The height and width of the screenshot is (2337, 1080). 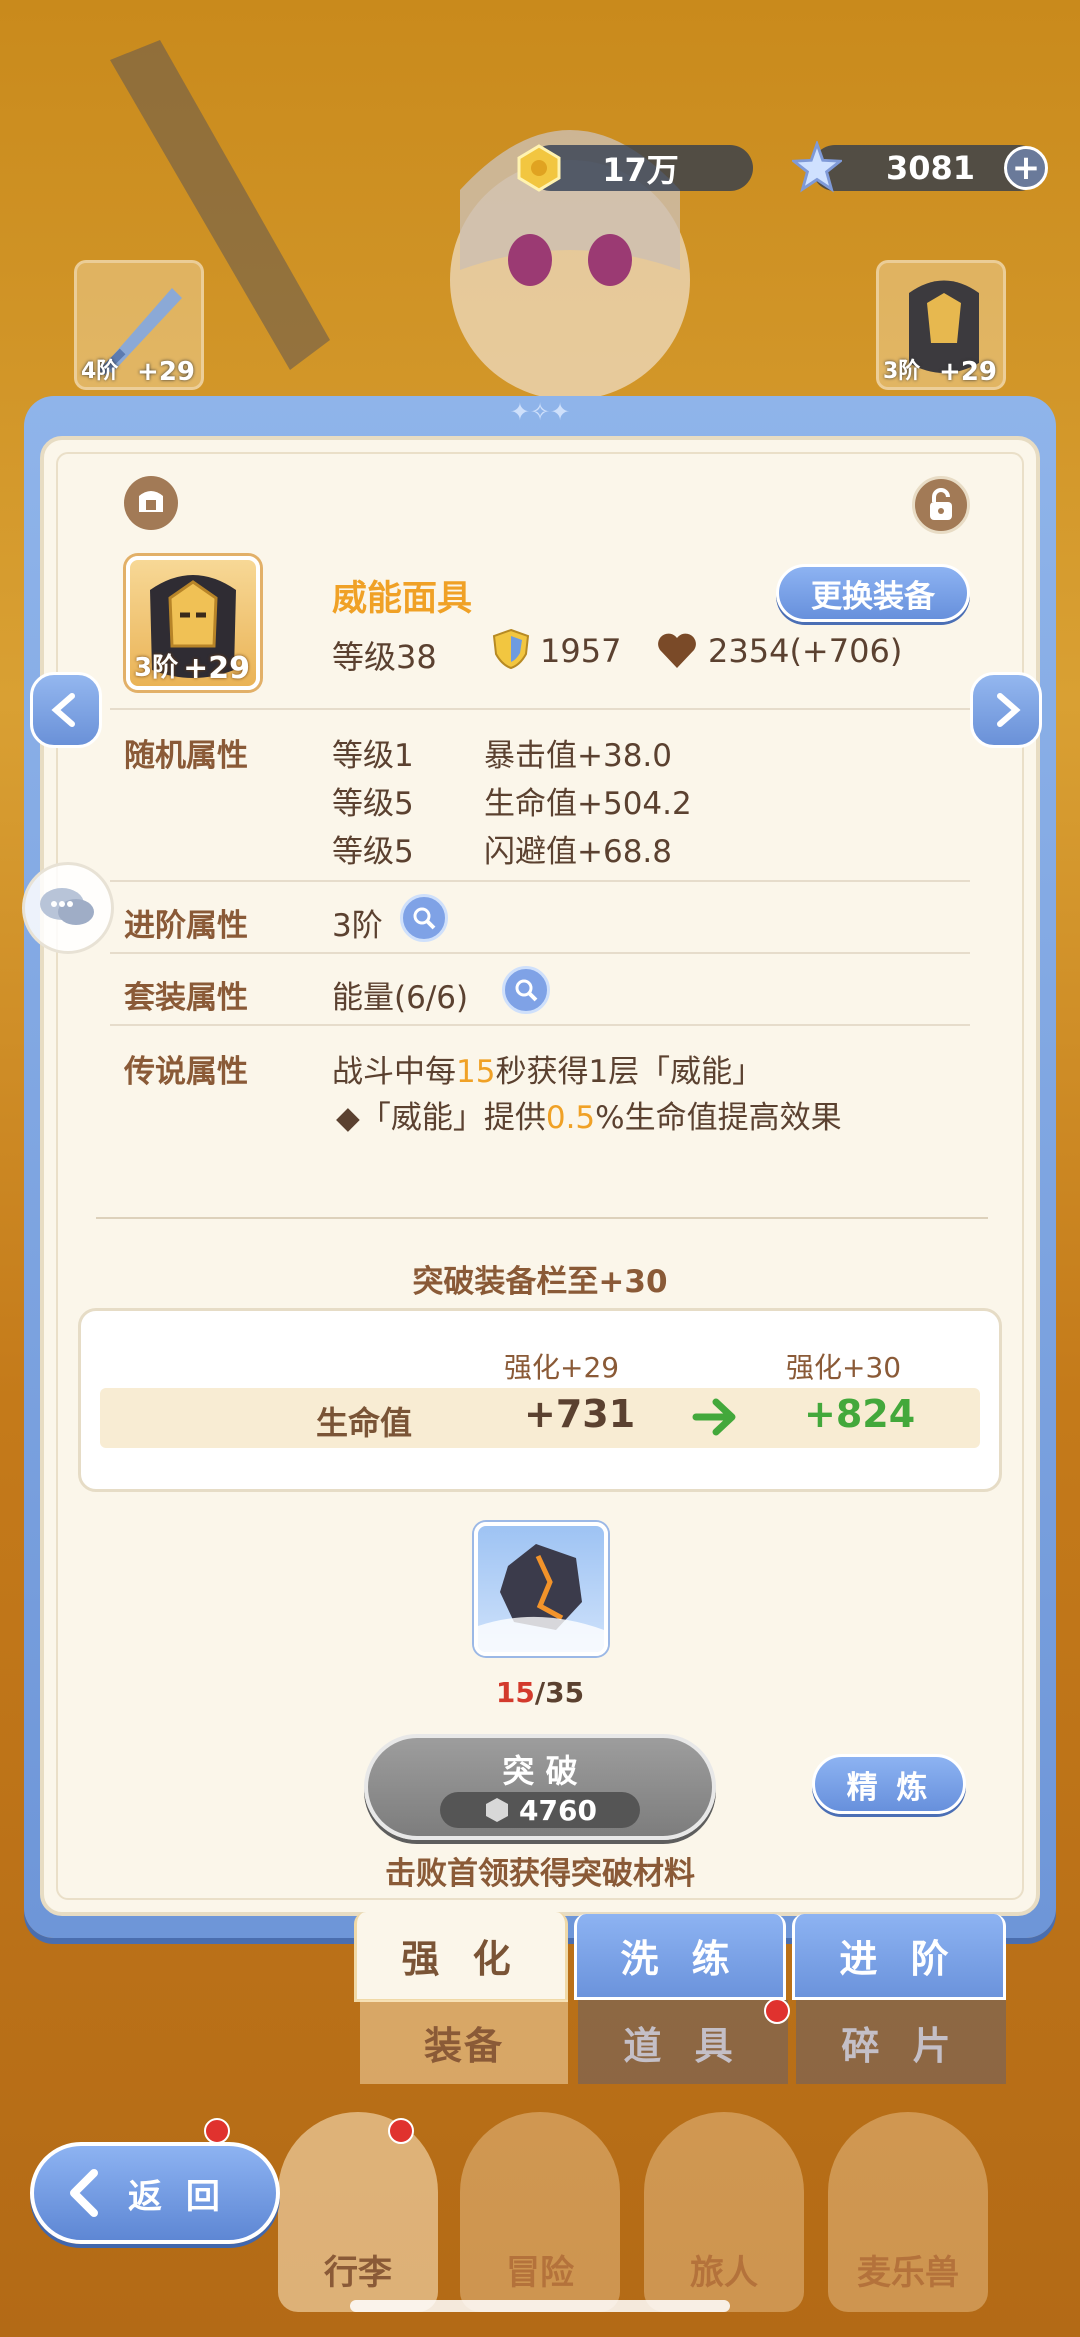 I want to click on random-attr-stat: 闪避值+68.8, so click(x=578, y=852).